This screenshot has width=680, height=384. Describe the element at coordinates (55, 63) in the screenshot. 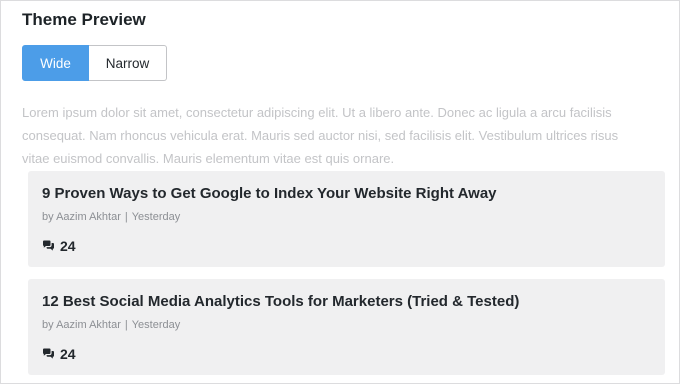

I see `wide-button: Wide` at that location.